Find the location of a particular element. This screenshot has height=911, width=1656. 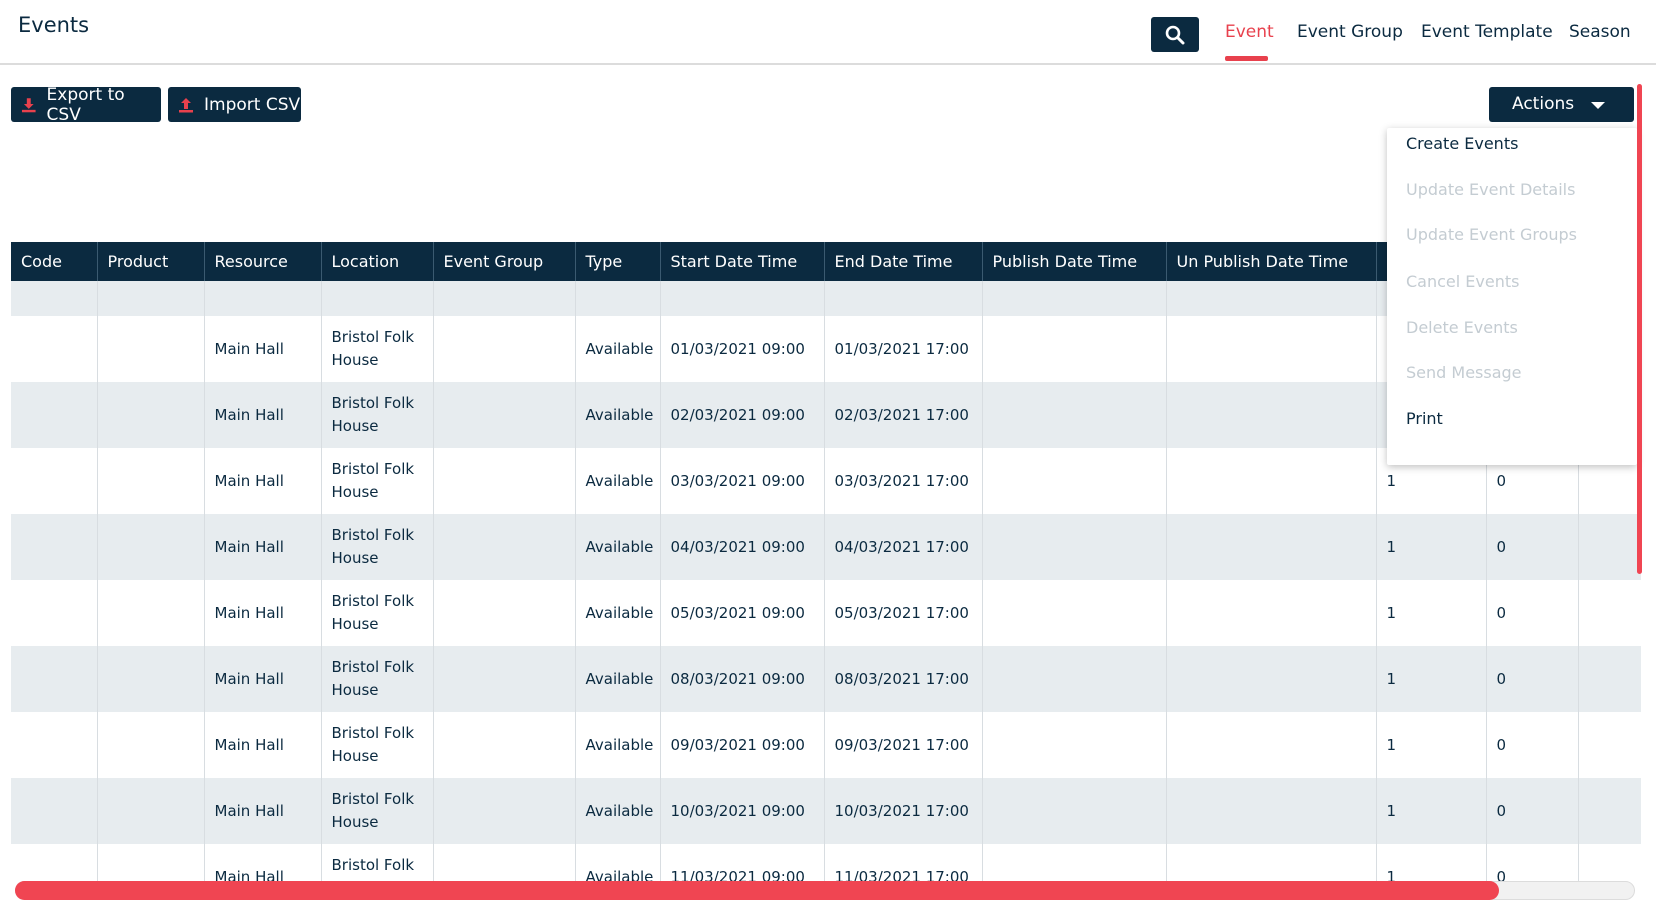

tab-season: Season is located at coordinates (1600, 32).